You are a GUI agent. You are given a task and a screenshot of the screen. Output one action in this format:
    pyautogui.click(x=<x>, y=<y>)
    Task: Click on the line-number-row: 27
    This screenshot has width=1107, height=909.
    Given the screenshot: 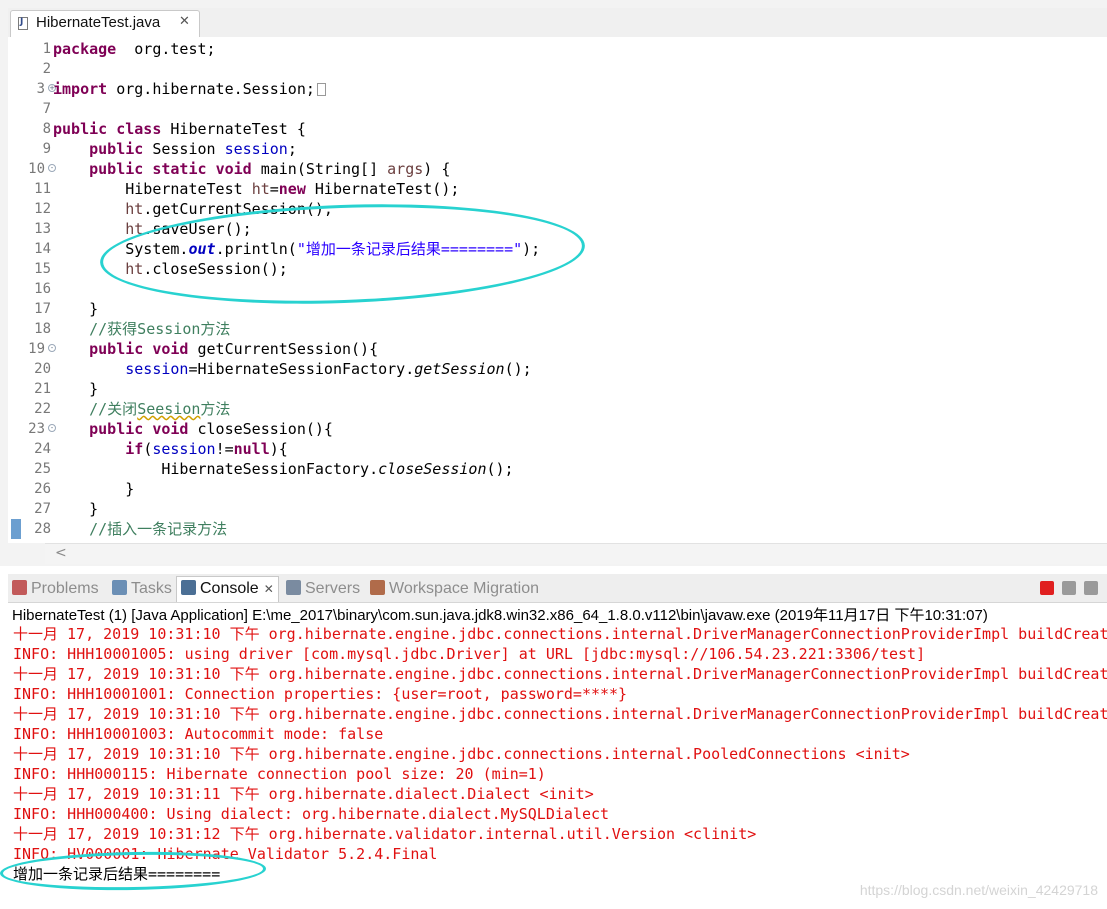 What is the action you would take?
    pyautogui.click(x=30, y=509)
    